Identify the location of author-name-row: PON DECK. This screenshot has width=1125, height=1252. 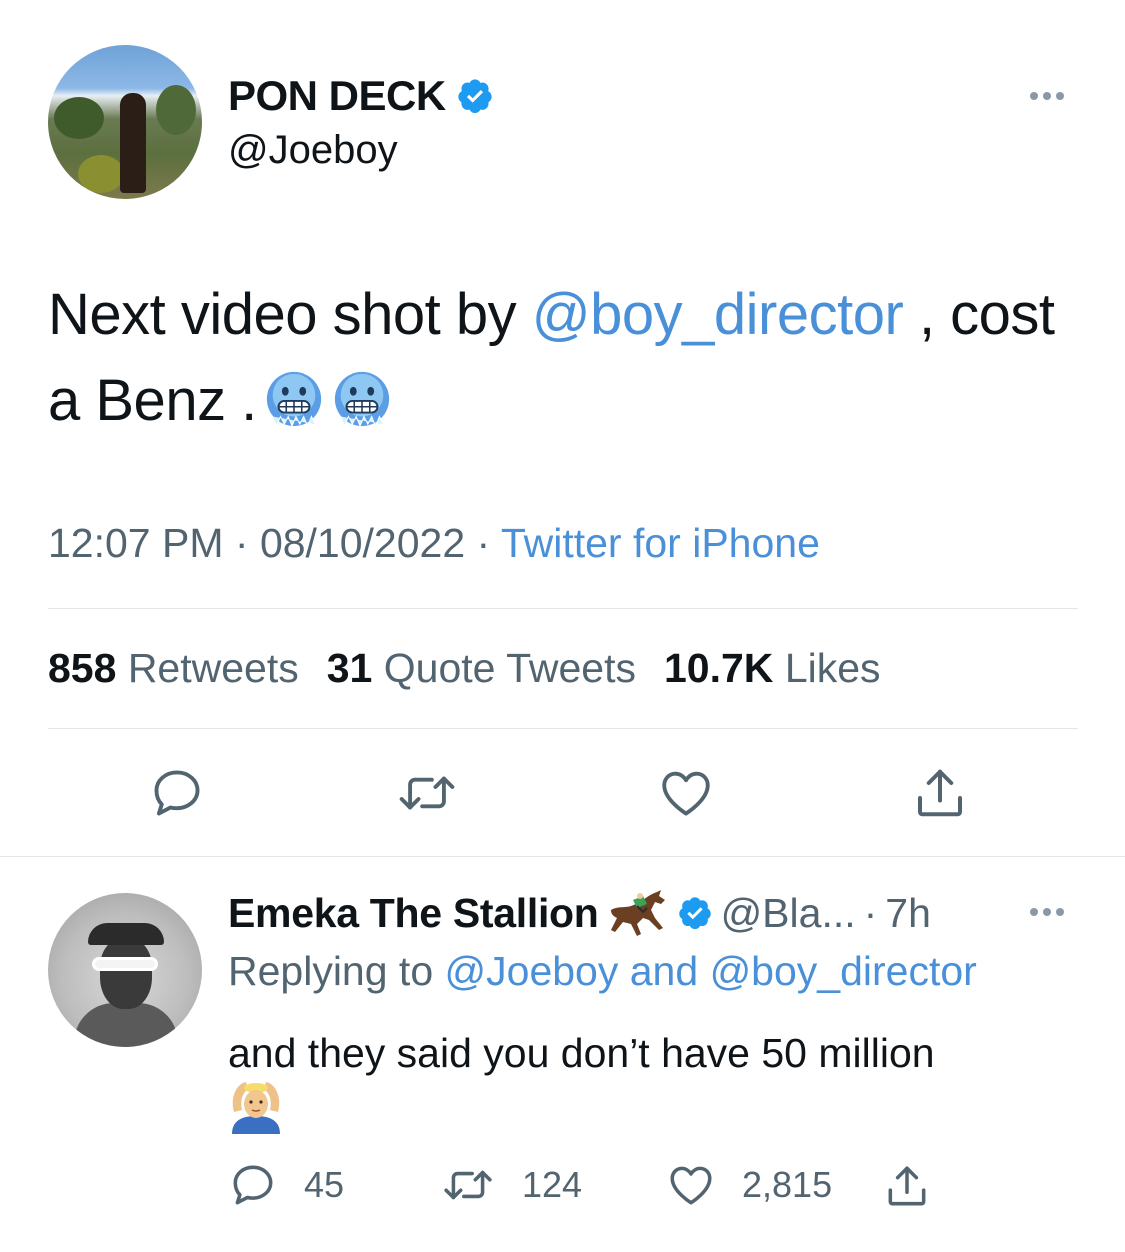
(361, 96).